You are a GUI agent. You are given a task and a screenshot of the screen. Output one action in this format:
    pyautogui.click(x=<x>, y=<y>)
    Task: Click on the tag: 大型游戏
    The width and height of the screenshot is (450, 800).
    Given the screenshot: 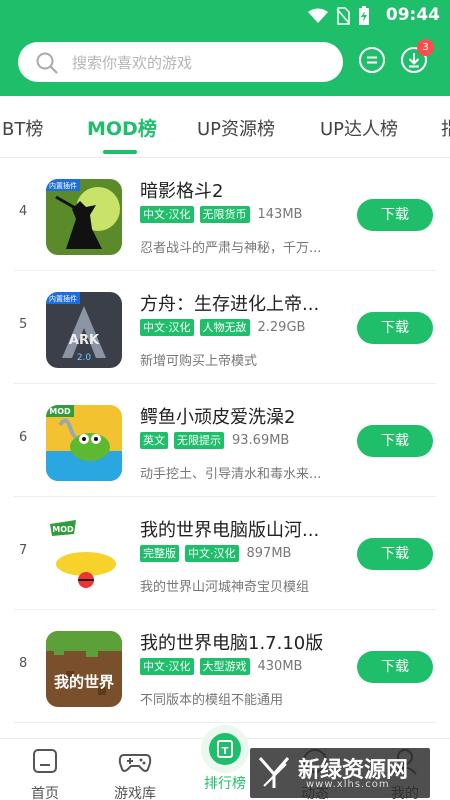 What is the action you would take?
    pyautogui.click(x=224, y=666)
    